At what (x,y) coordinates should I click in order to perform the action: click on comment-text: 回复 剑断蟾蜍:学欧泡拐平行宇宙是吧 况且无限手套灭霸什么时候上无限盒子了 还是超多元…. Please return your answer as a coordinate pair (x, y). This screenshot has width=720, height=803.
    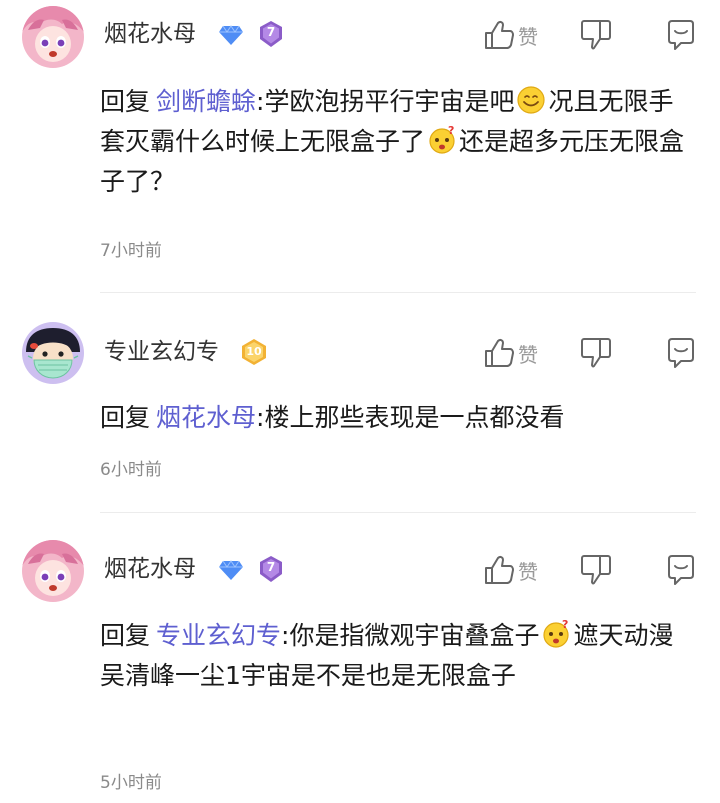
    Looking at the image, I should click on (392, 142).